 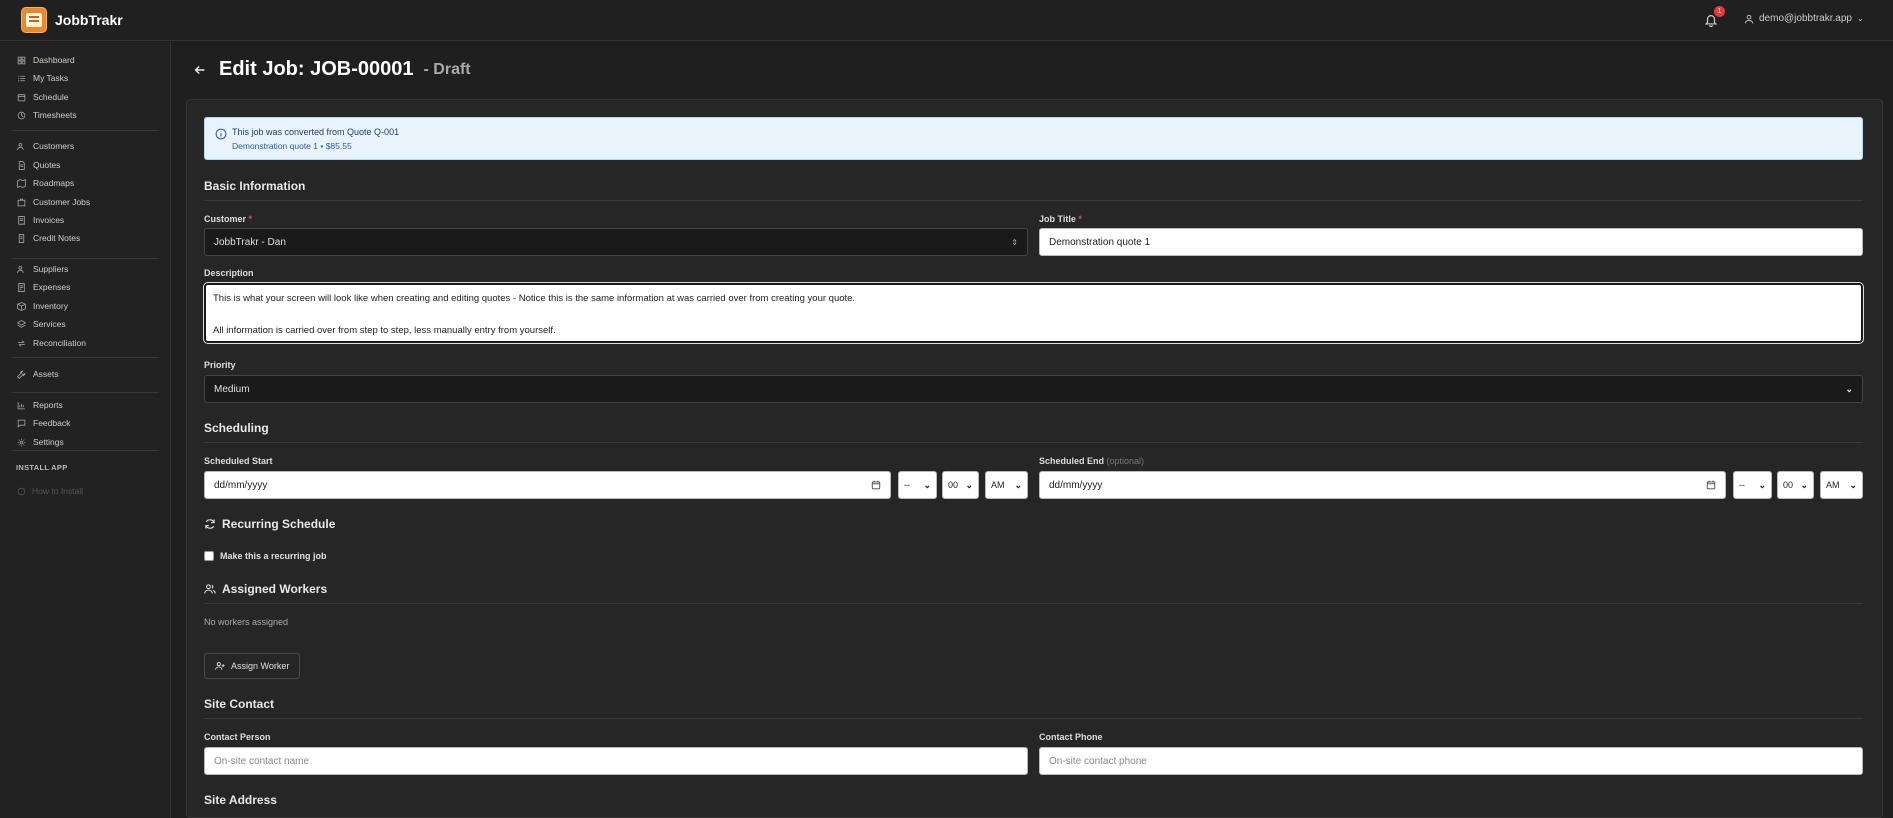 I want to click on sidebar-item-label: Inventory, so click(x=50, y=306).